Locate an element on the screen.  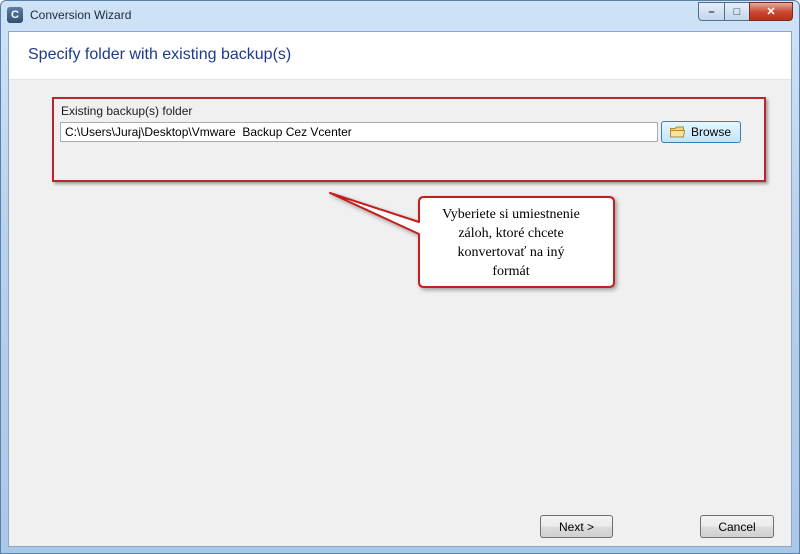
callout-line: záloh, ktoré chcete is located at coordinates (511, 233).